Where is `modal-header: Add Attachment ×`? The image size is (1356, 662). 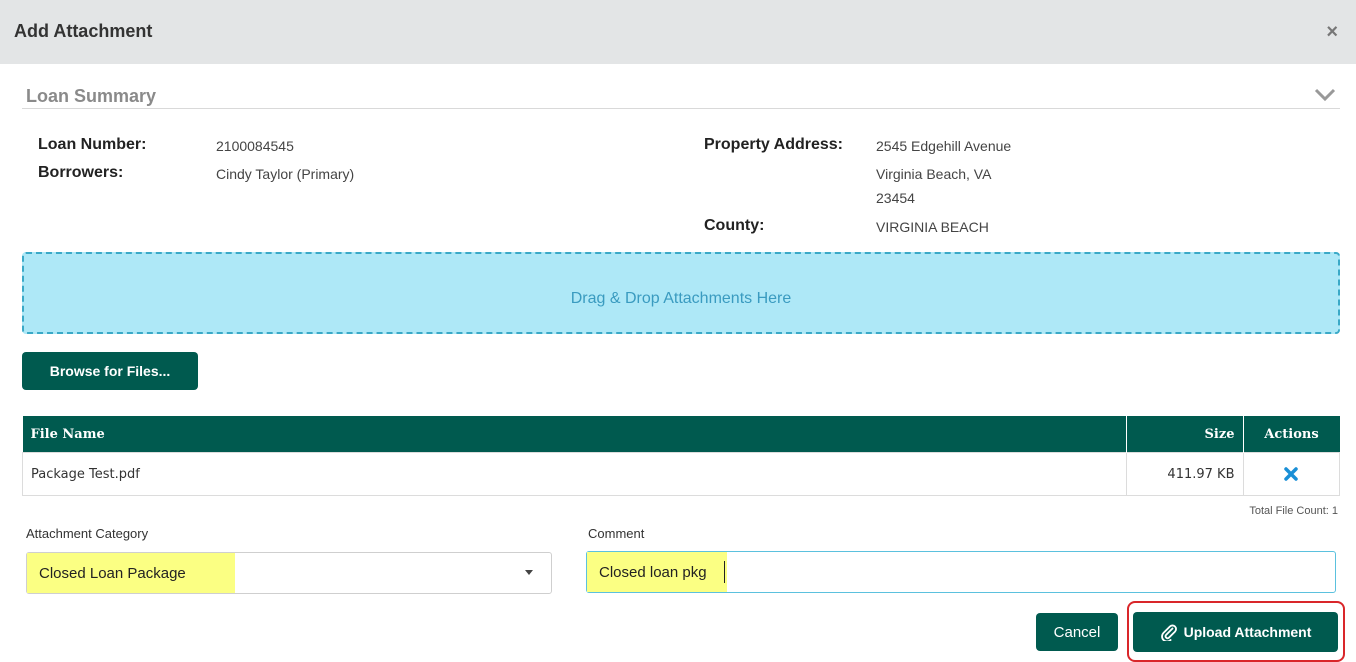 modal-header: Add Attachment × is located at coordinates (678, 32).